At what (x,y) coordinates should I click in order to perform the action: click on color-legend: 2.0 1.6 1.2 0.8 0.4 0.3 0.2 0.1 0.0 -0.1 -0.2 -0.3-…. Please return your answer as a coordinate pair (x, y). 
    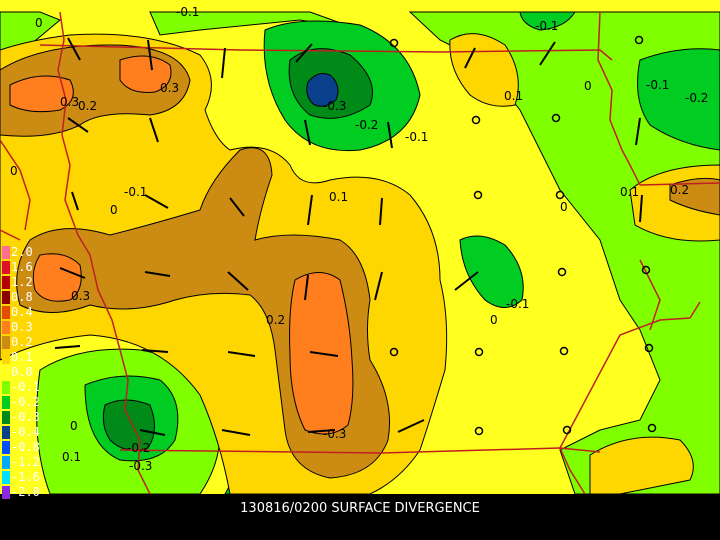
    Looking at the image, I should click on (30, 380).